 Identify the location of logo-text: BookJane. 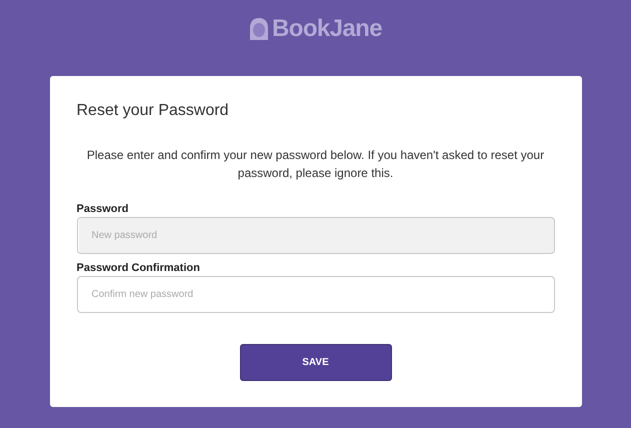
(327, 29).